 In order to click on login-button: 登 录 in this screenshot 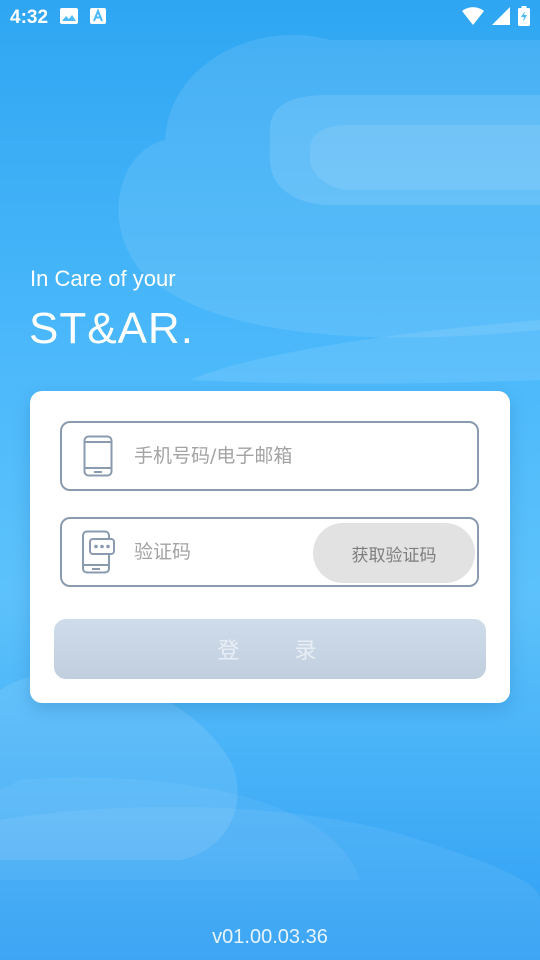, I will do `click(270, 649)`.